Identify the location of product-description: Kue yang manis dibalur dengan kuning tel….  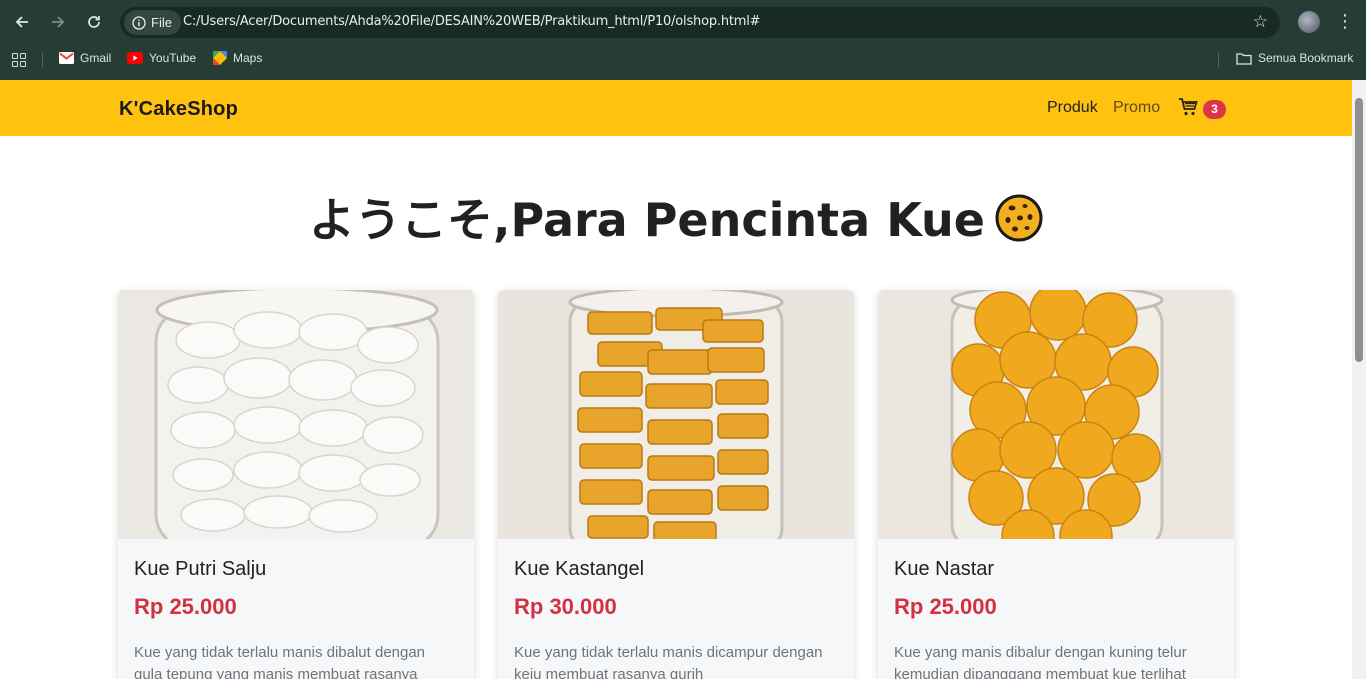
(1040, 661).